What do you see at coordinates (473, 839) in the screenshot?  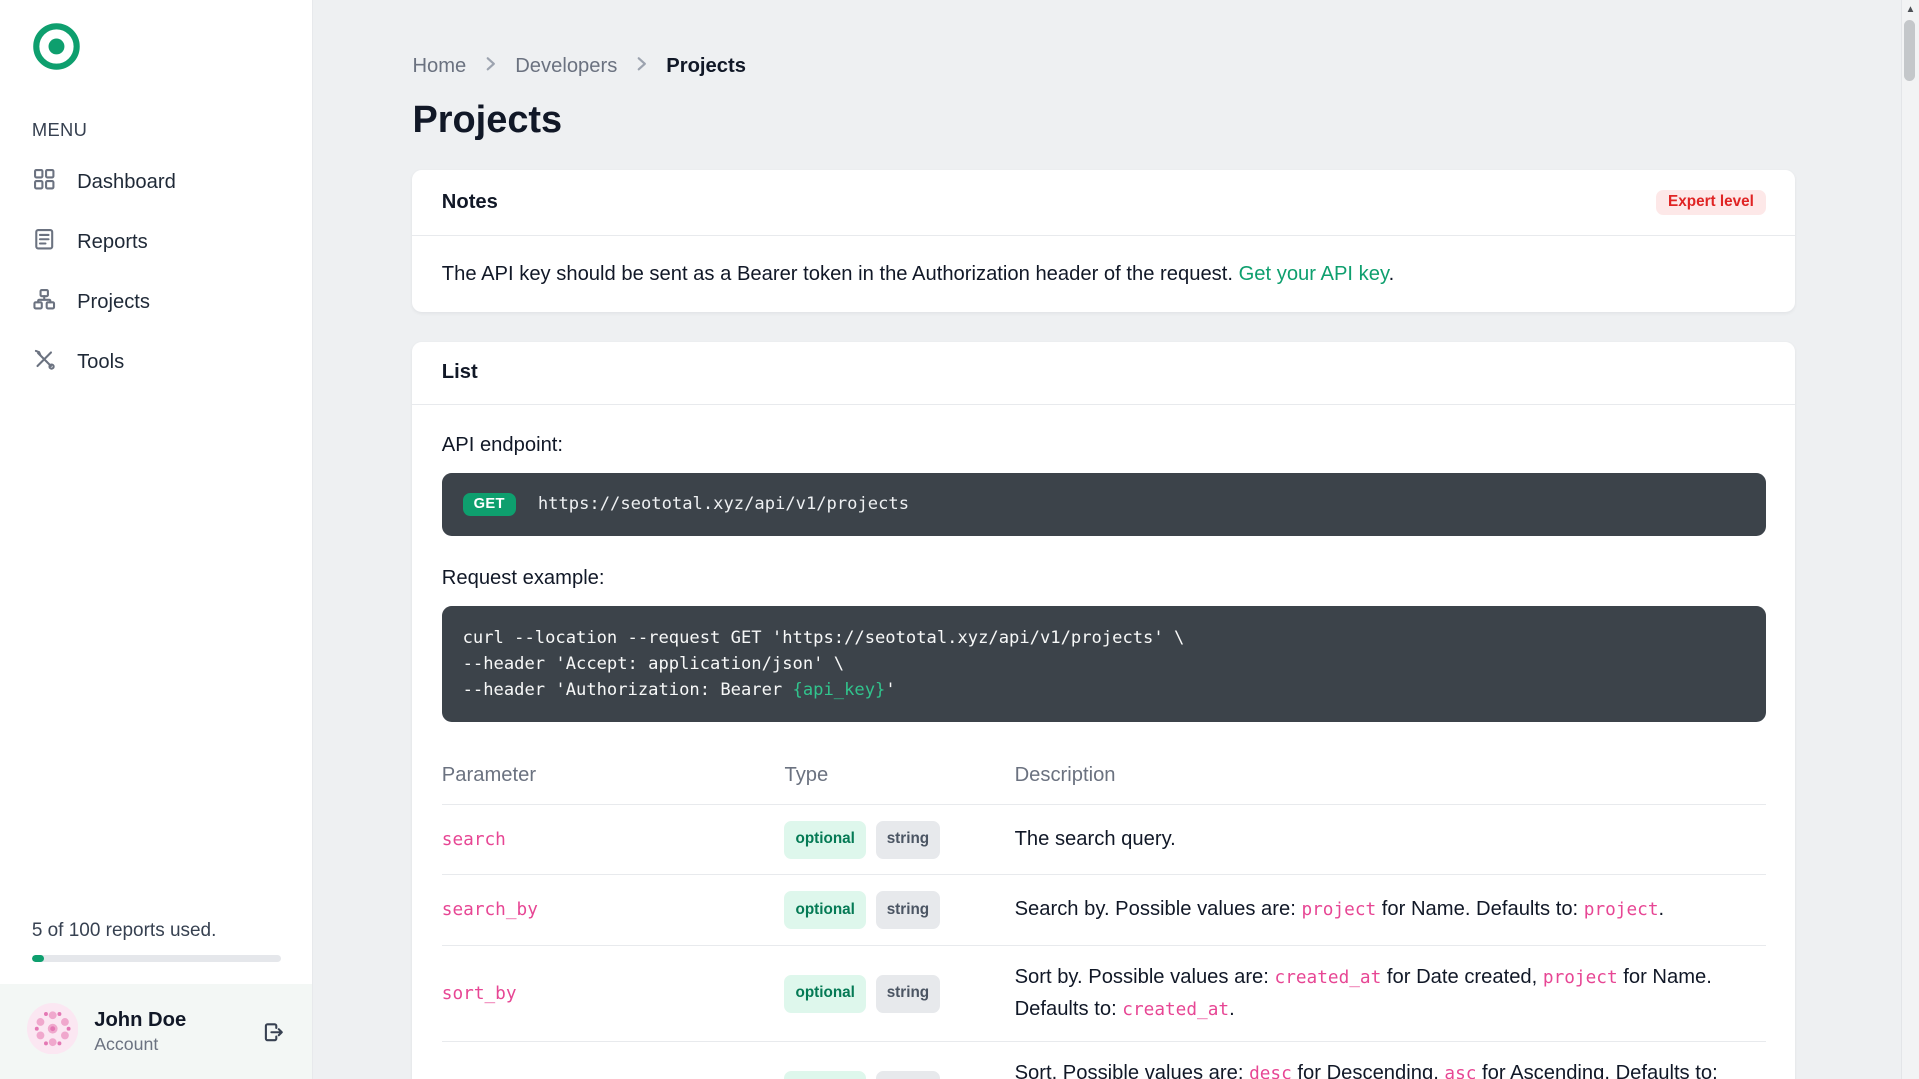 I see `param-name: search` at bounding box center [473, 839].